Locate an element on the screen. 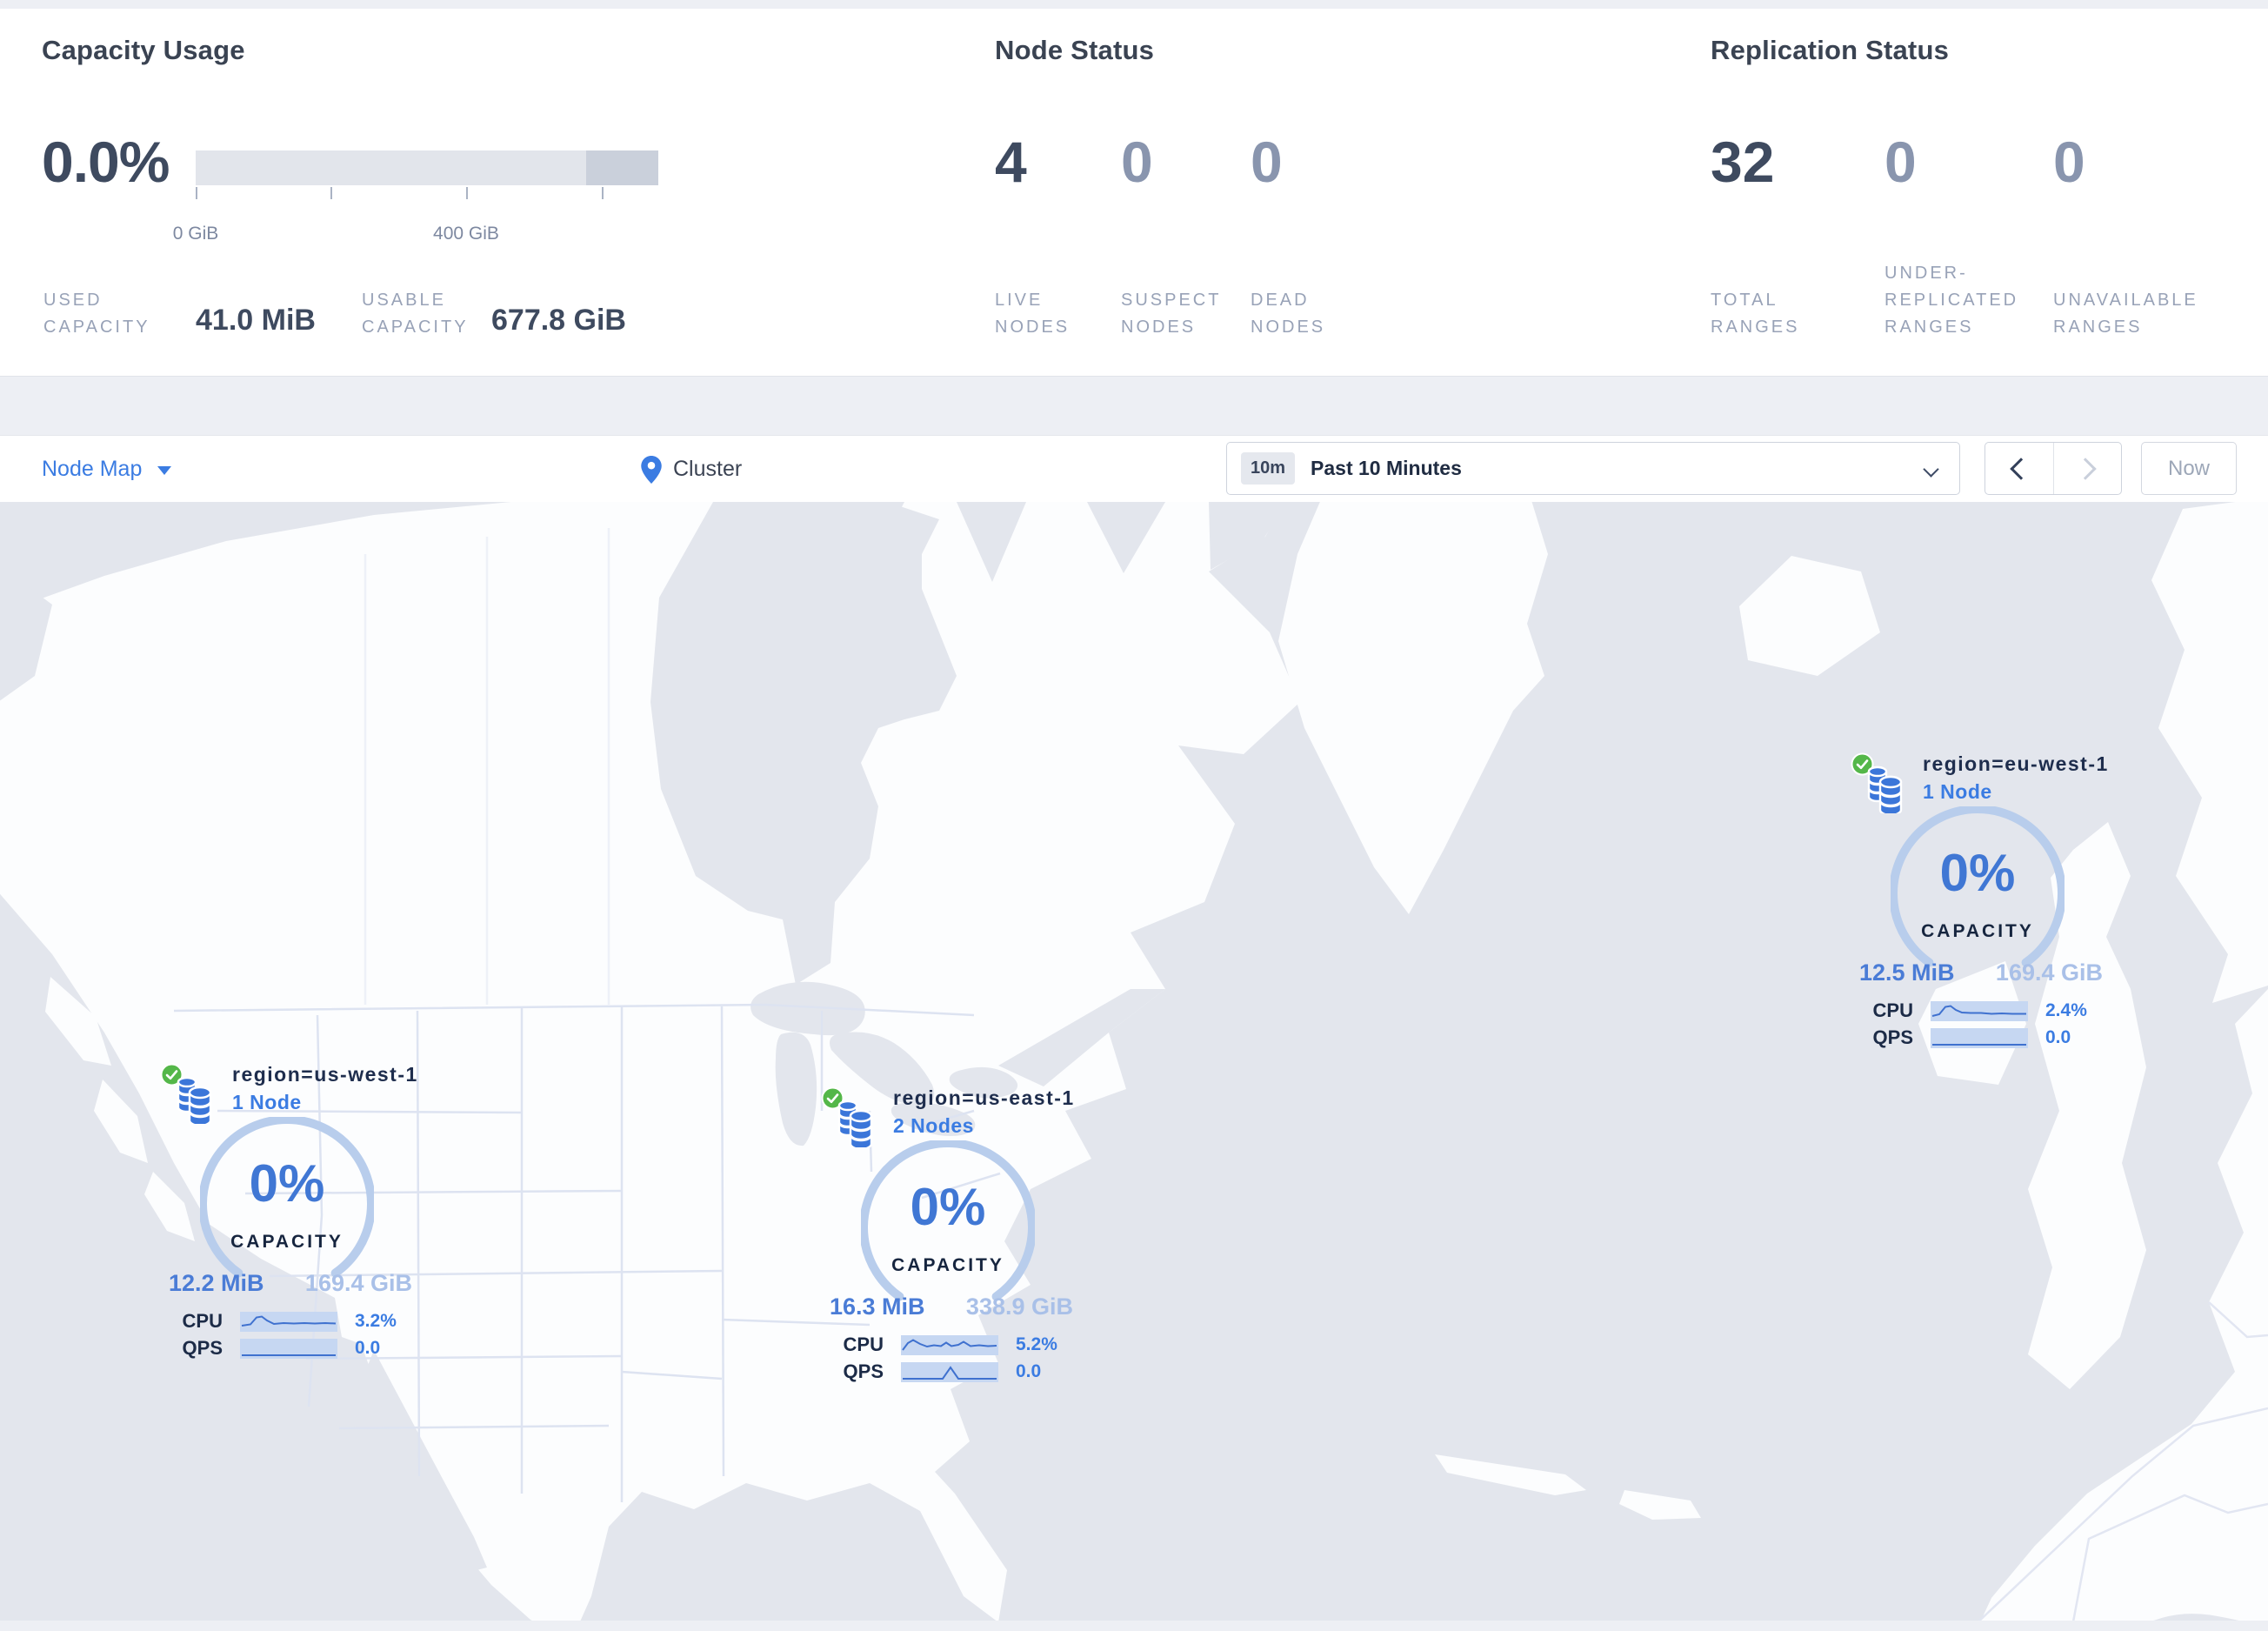 The height and width of the screenshot is (1631, 2268). next-time-button is located at coordinates (2087, 468).